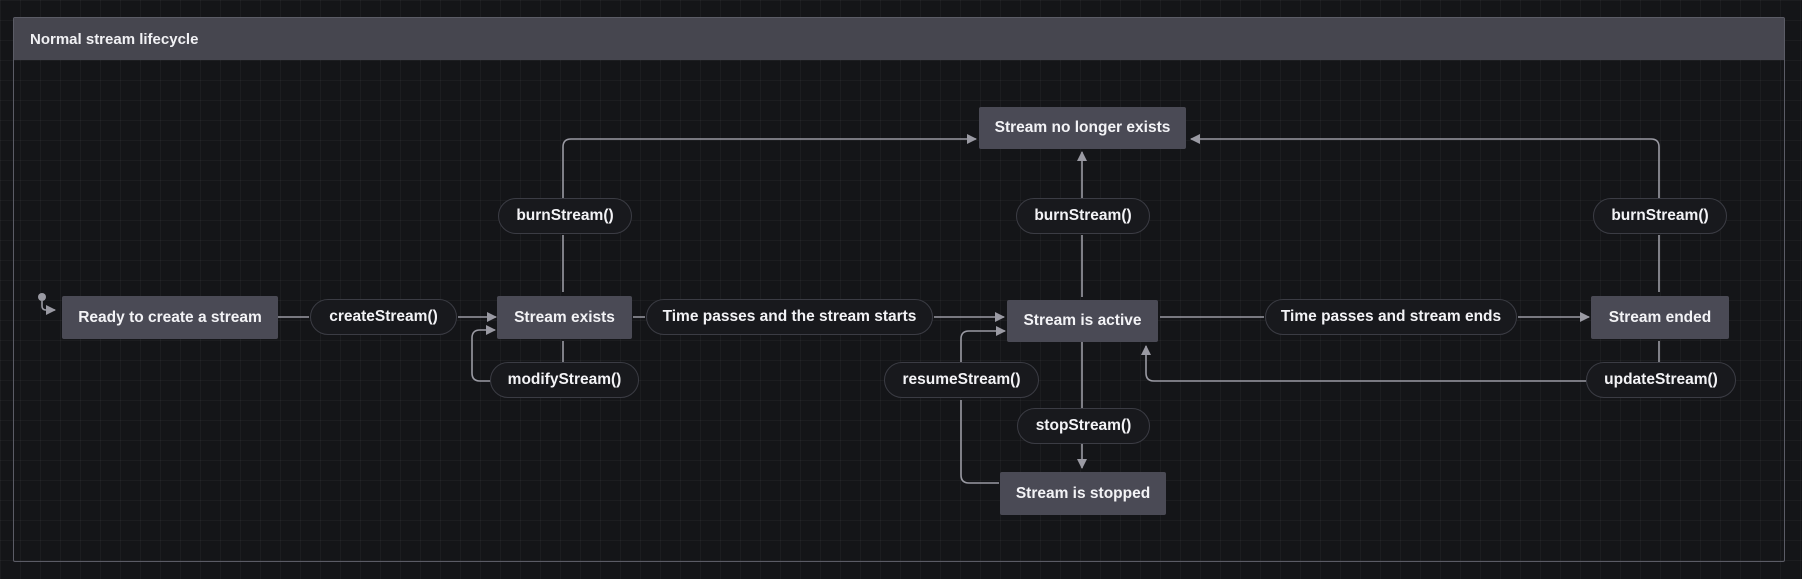 Image resolution: width=1802 pixels, height=579 pixels. I want to click on transition-modify: modifyStream(), so click(564, 380).